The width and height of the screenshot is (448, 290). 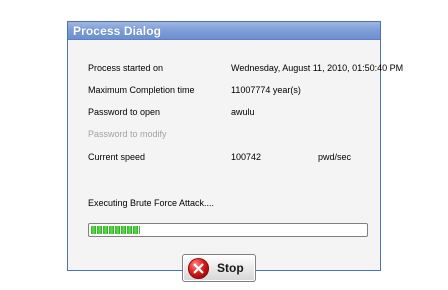 I want to click on row-unit: pwd/sec, so click(x=335, y=157).